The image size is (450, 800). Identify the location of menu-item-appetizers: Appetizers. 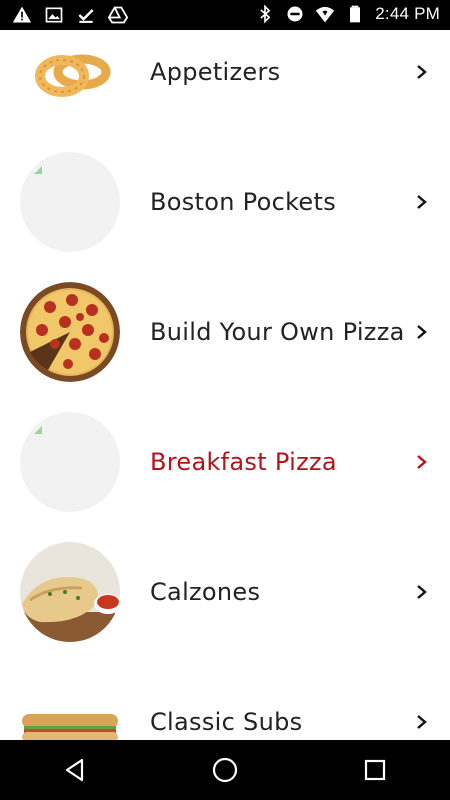
(225, 83).